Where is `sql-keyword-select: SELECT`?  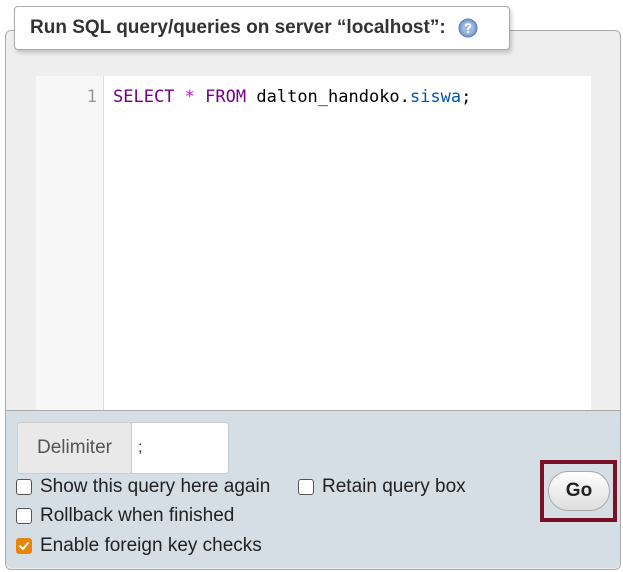 sql-keyword-select: SELECT is located at coordinates (144, 97).